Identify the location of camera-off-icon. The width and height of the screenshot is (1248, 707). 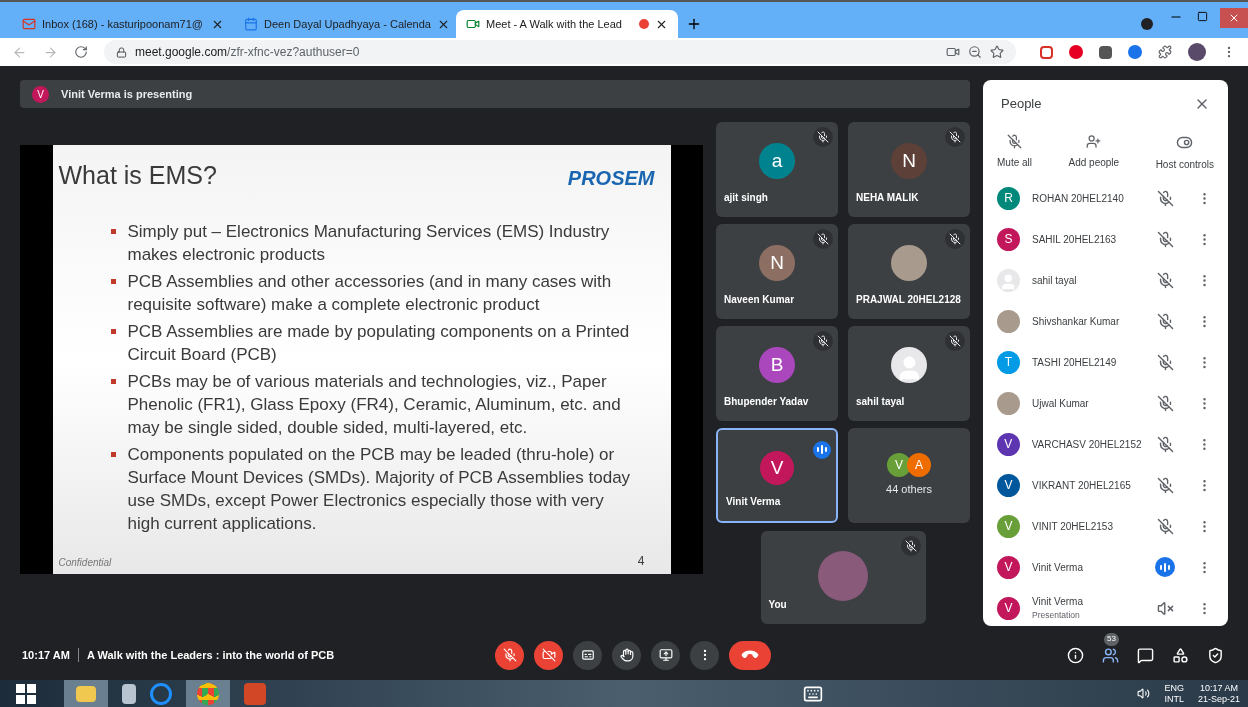
(548, 655).